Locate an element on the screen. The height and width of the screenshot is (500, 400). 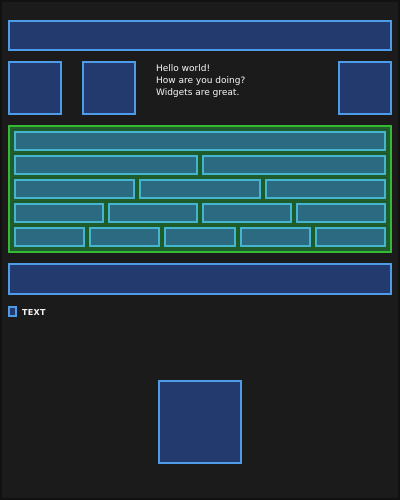
top-bar is located at coordinates (200, 35).